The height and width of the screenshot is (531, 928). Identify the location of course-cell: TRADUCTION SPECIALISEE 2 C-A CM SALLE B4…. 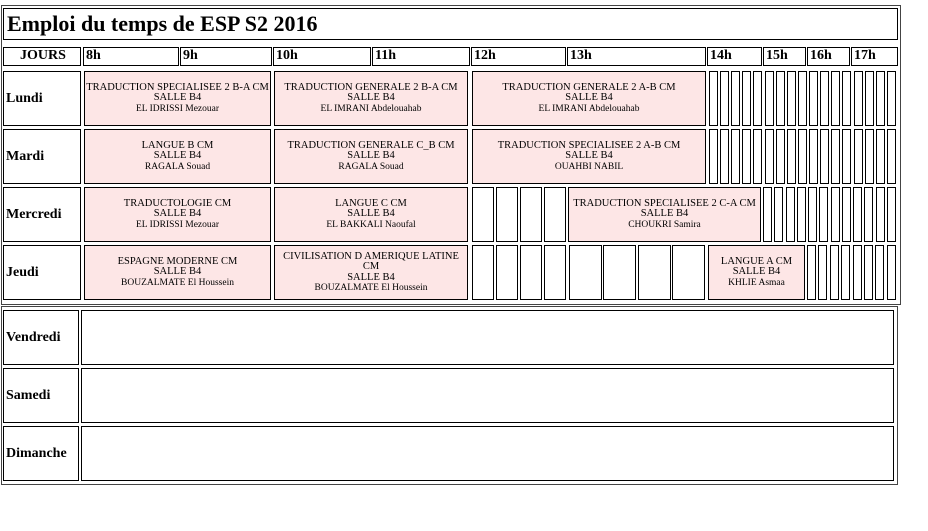
(664, 214).